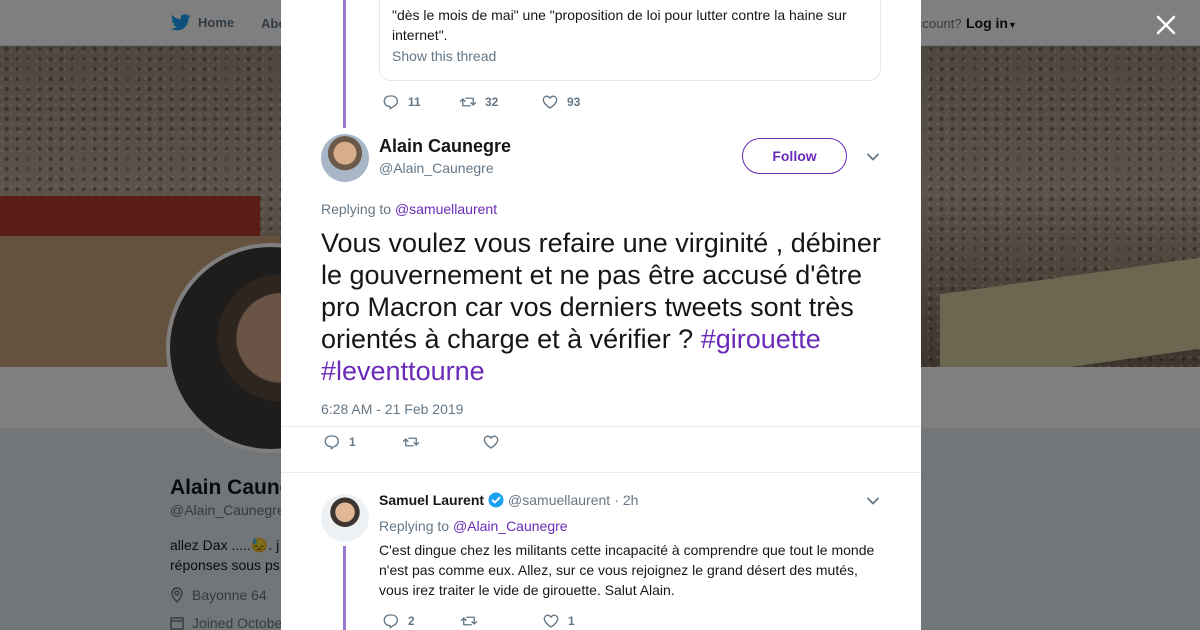  What do you see at coordinates (345, 518) in the screenshot?
I see `reply-author-avatar` at bounding box center [345, 518].